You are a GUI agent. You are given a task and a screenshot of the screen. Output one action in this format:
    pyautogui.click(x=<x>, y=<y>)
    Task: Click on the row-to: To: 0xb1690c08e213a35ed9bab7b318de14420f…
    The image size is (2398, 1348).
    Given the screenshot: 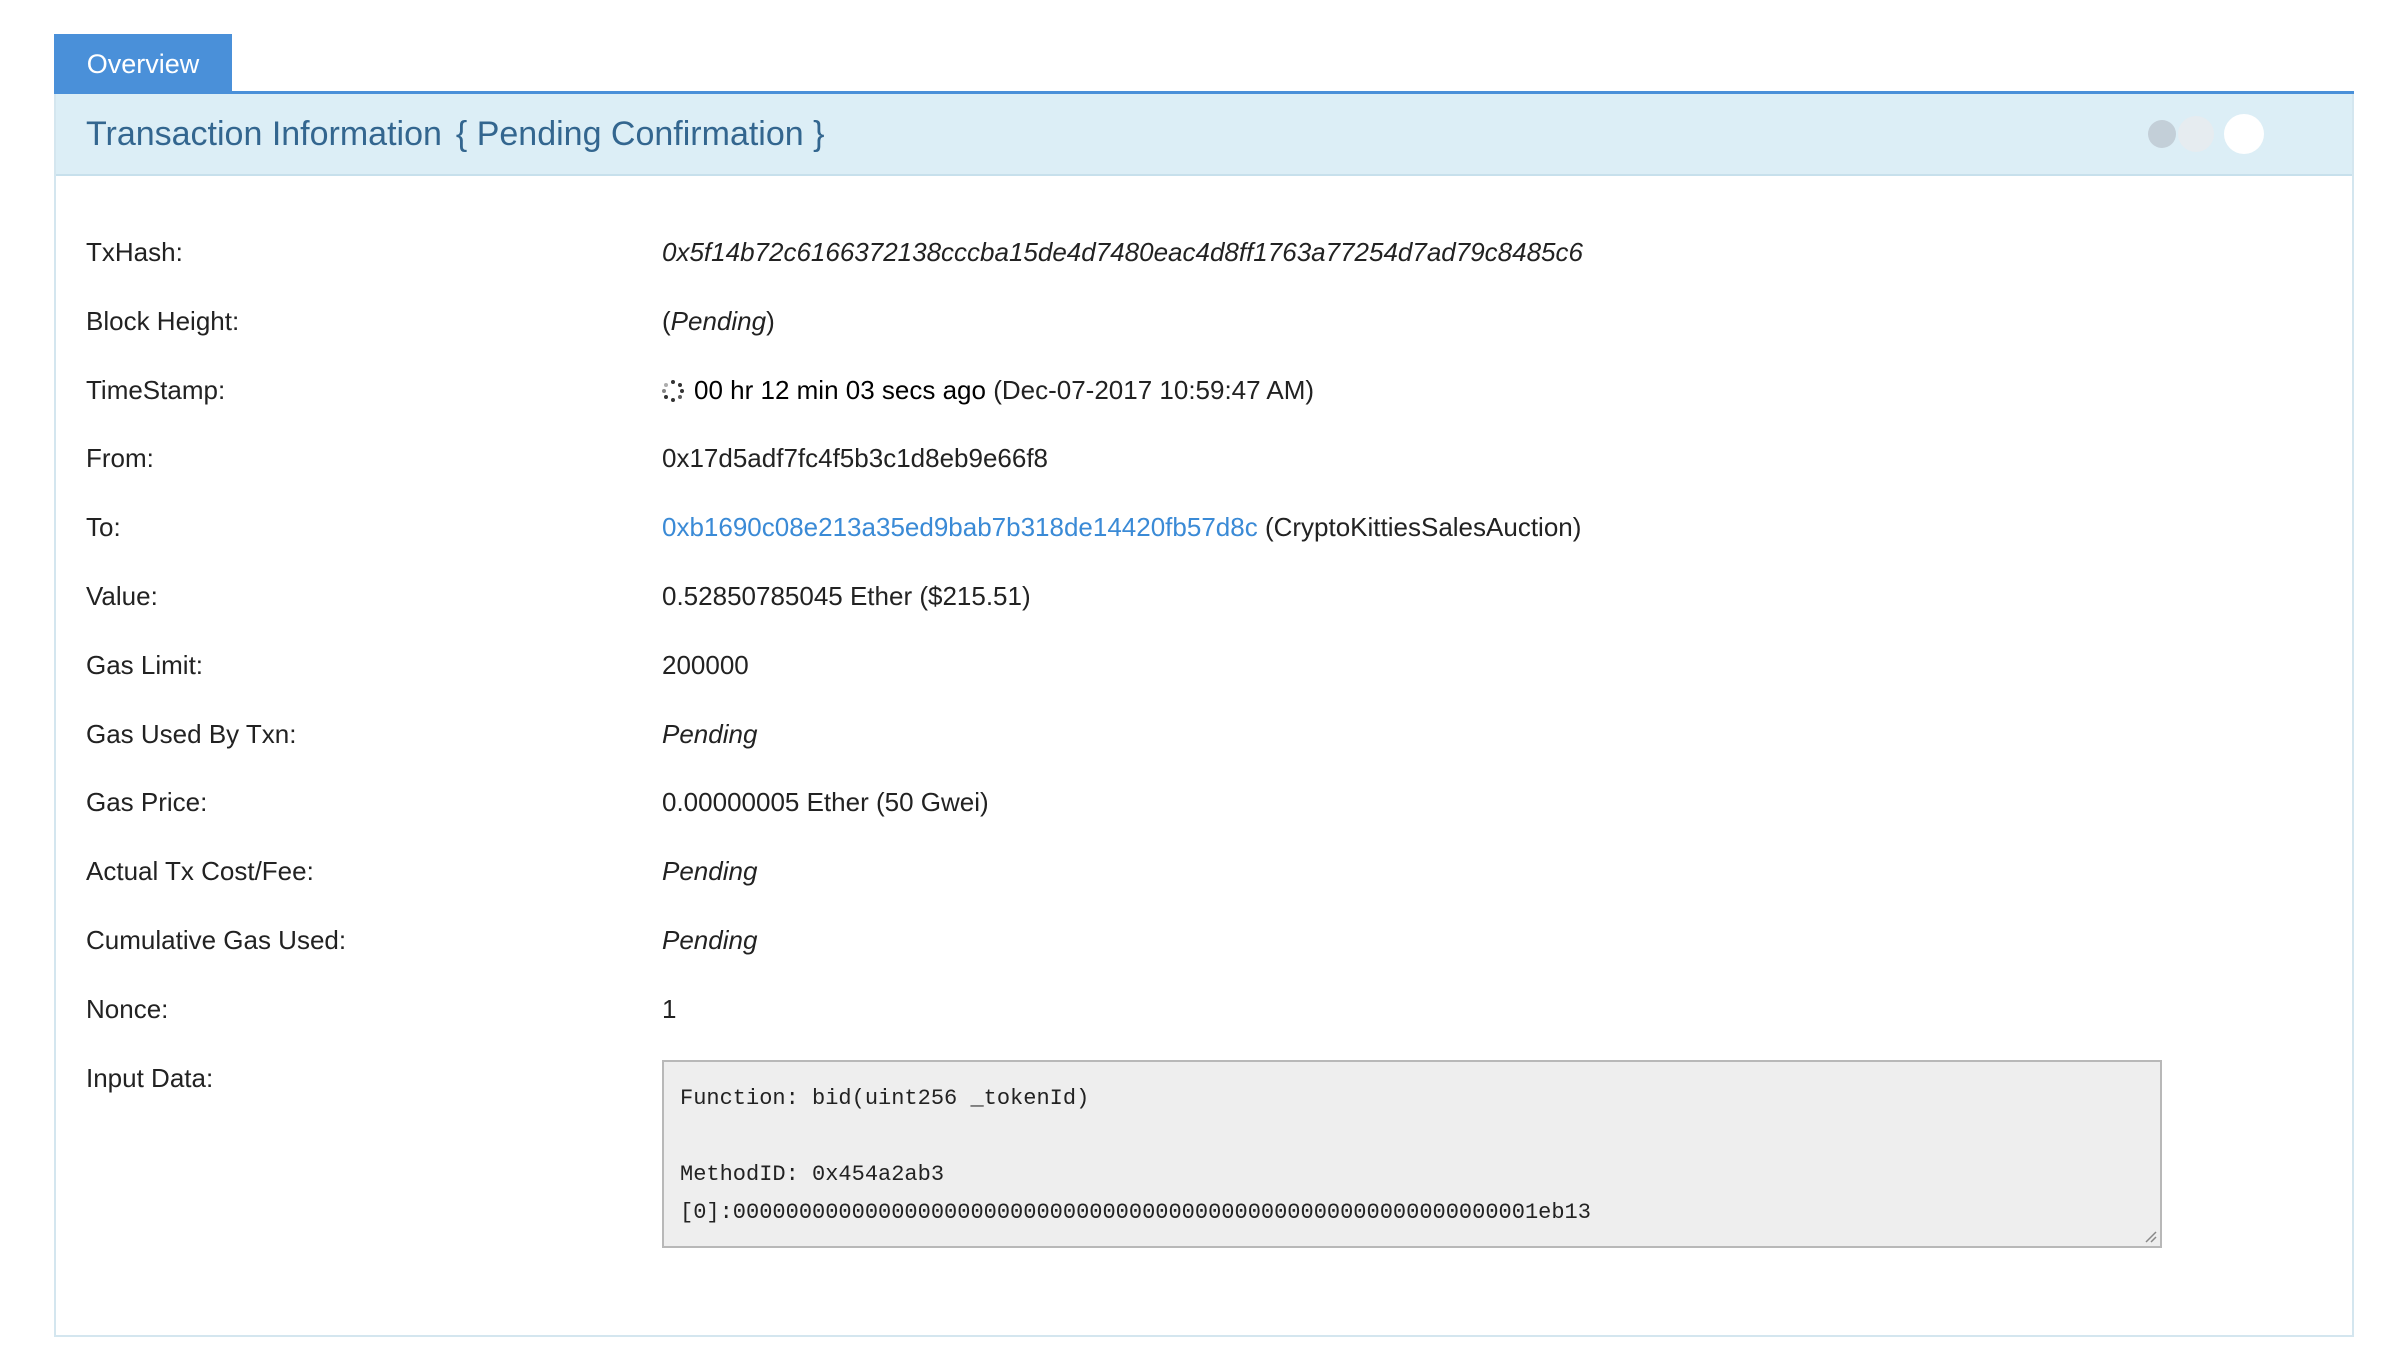 What is the action you would take?
    pyautogui.click(x=1206, y=543)
    